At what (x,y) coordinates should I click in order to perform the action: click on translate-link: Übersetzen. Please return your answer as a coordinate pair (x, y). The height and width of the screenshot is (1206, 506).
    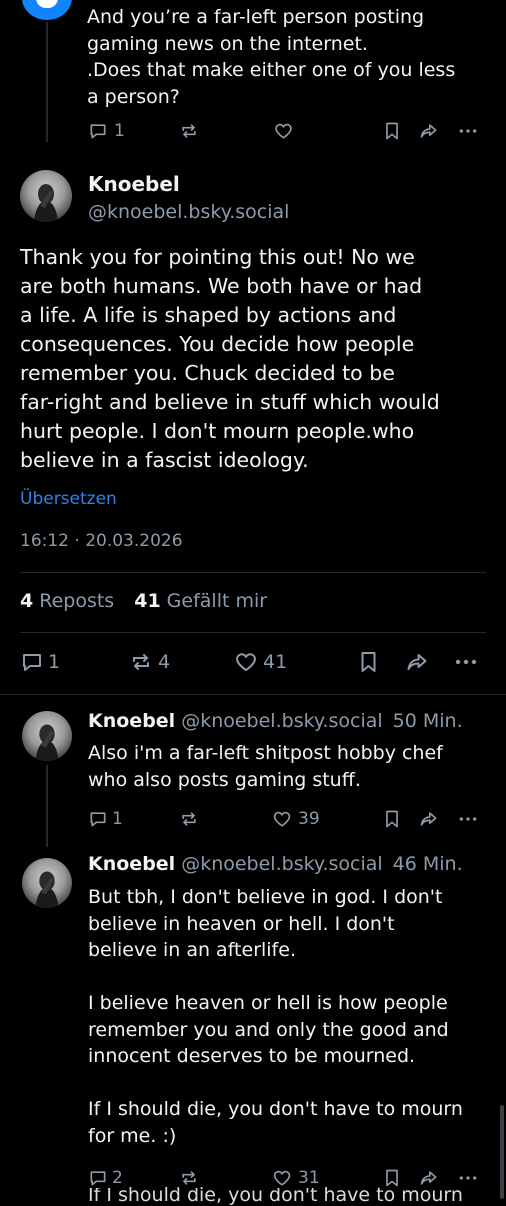
    Looking at the image, I should click on (68, 499).